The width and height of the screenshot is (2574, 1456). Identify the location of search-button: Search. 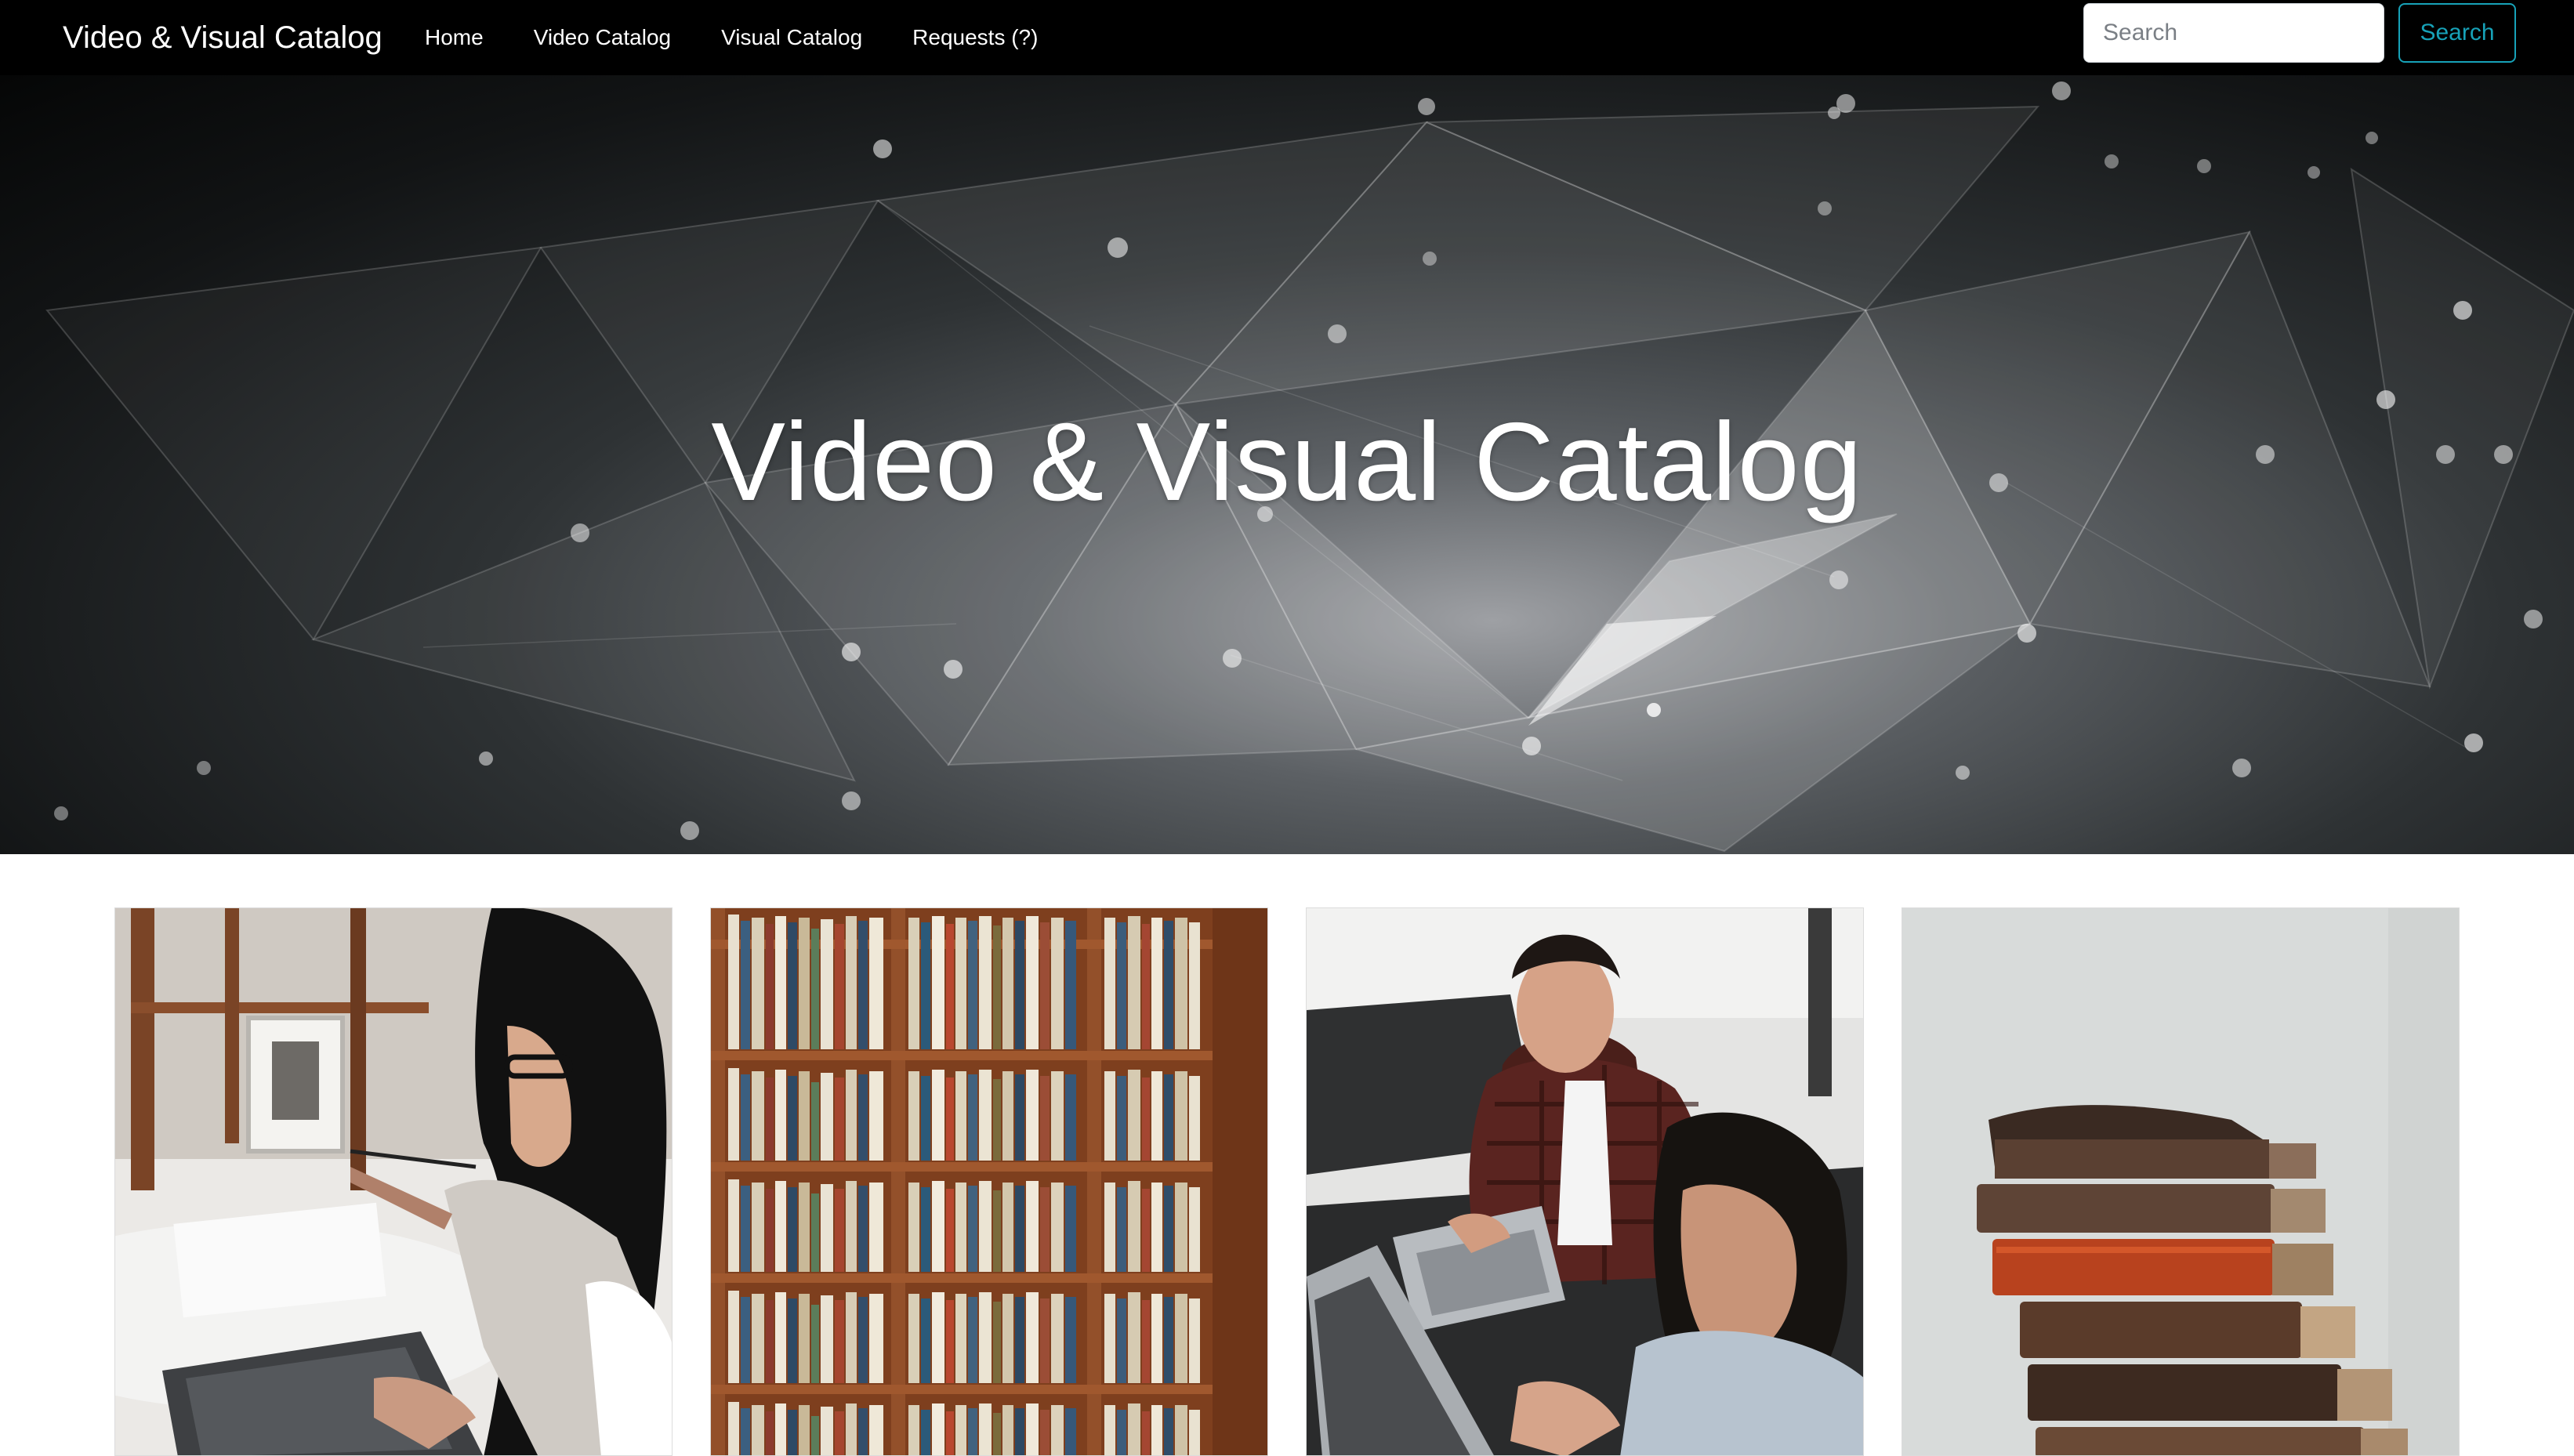
(2457, 33).